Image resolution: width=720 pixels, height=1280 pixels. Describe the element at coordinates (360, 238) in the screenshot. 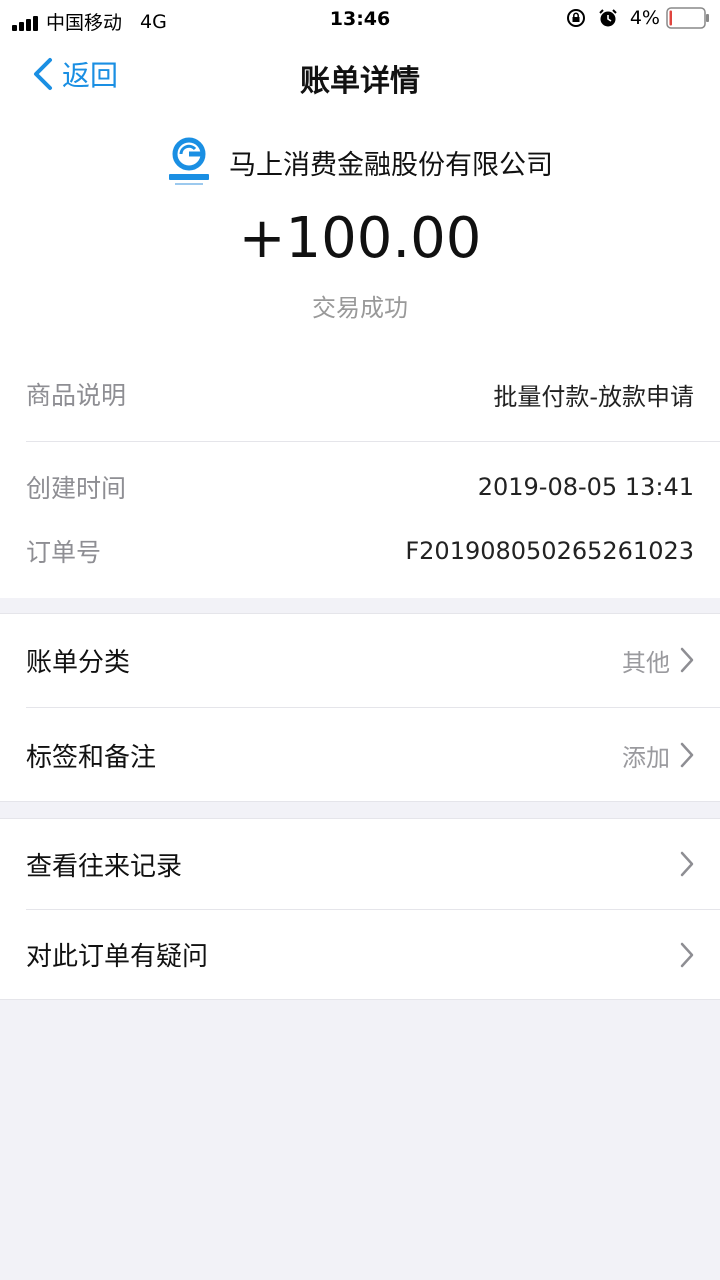

I see `transaction-amount: +100.00` at that location.